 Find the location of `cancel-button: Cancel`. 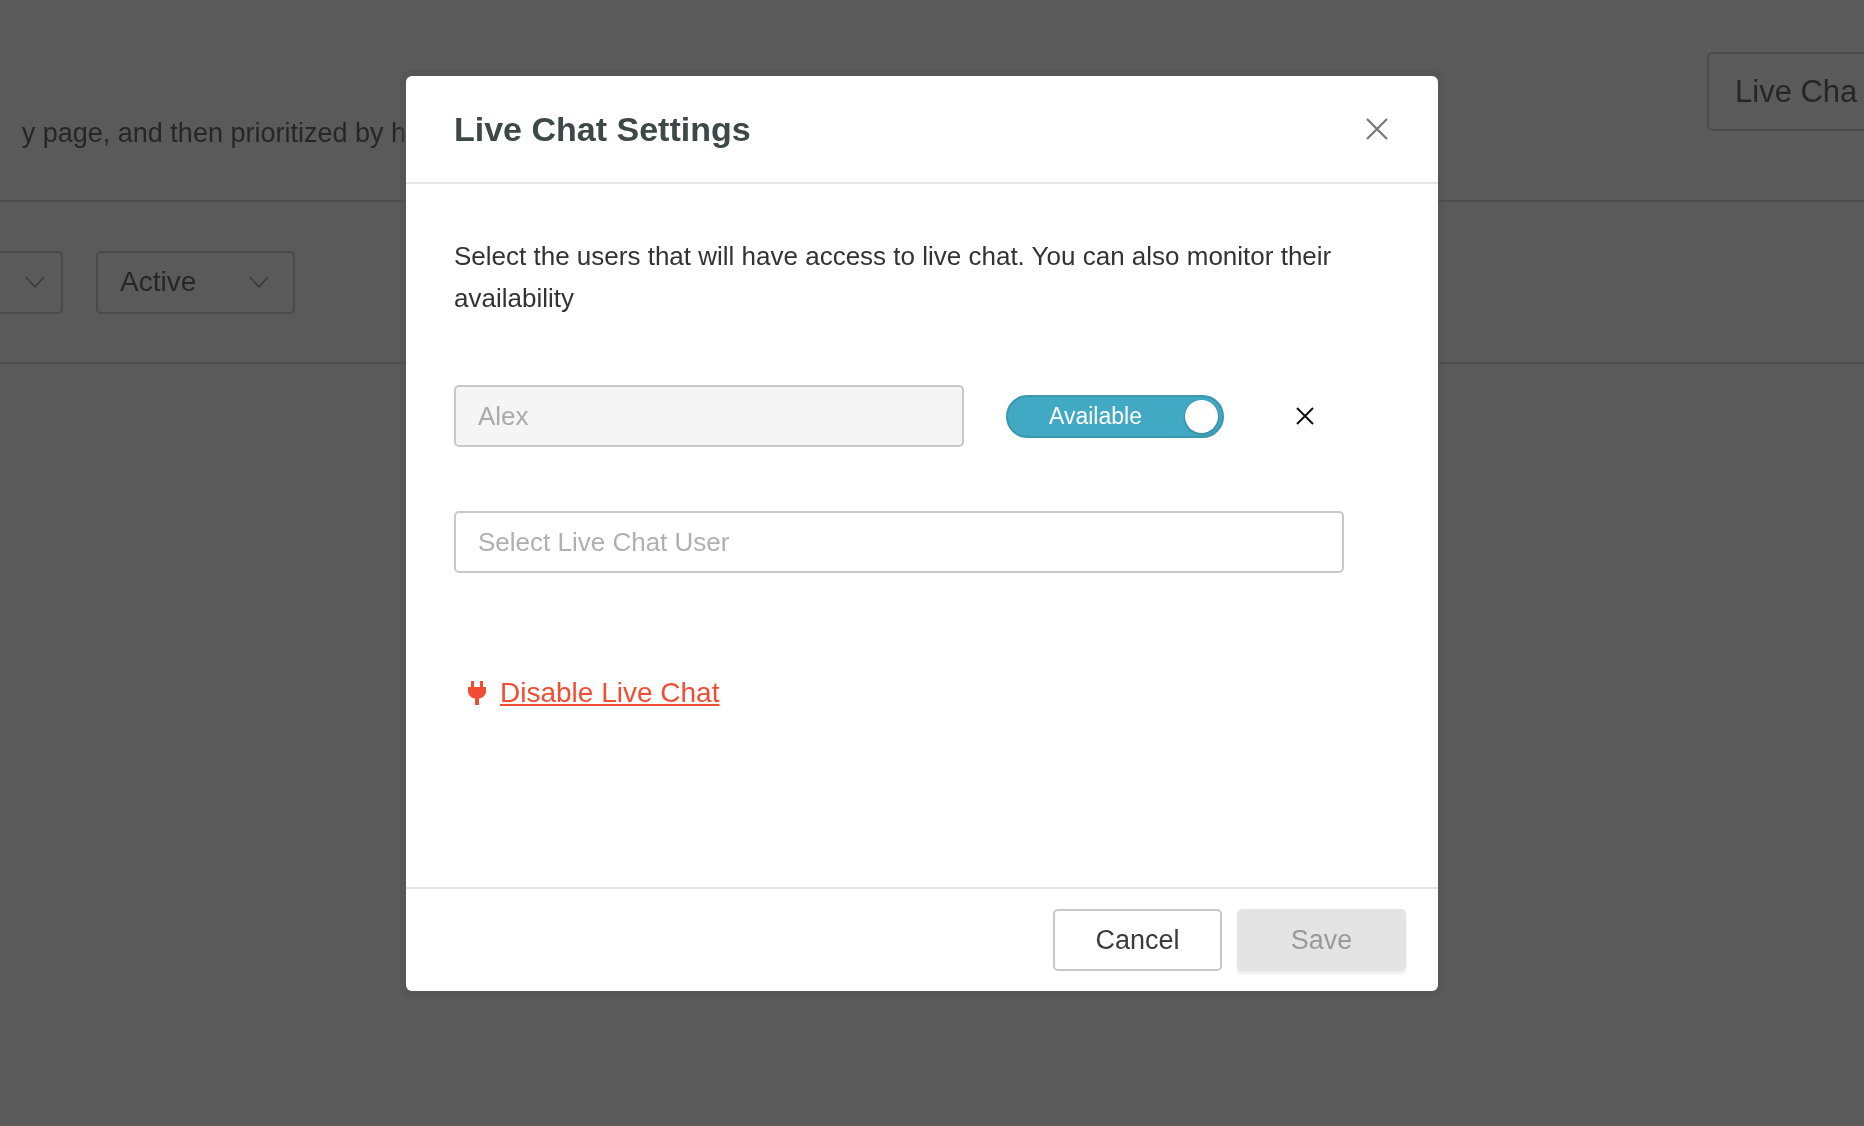

cancel-button: Cancel is located at coordinates (1137, 940).